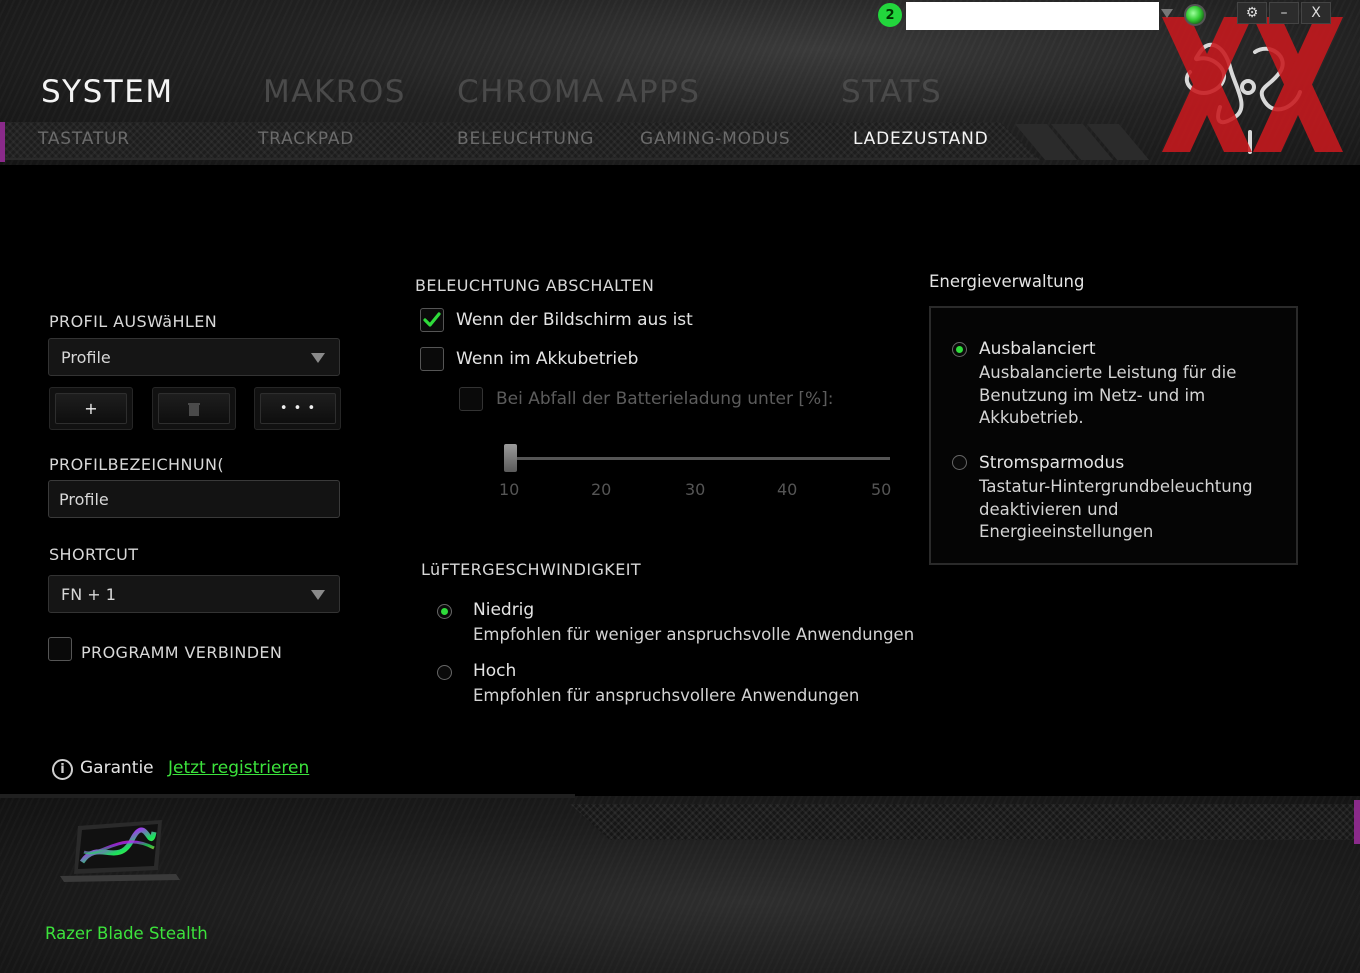 Image resolution: width=1360 pixels, height=973 pixels. Describe the element at coordinates (891, 92) in the screenshot. I see `tab-stats: STATS` at that location.